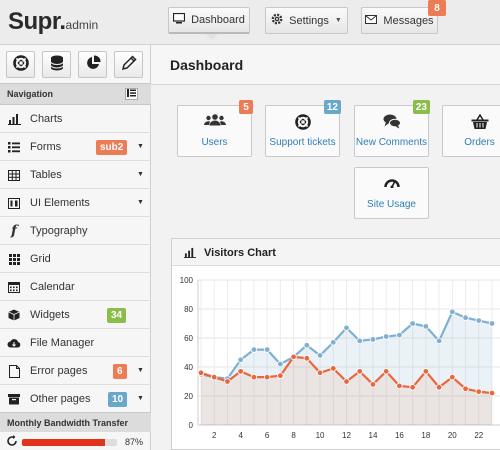 The height and width of the screenshot is (450, 500). I want to click on envelope-icon, so click(371, 20).